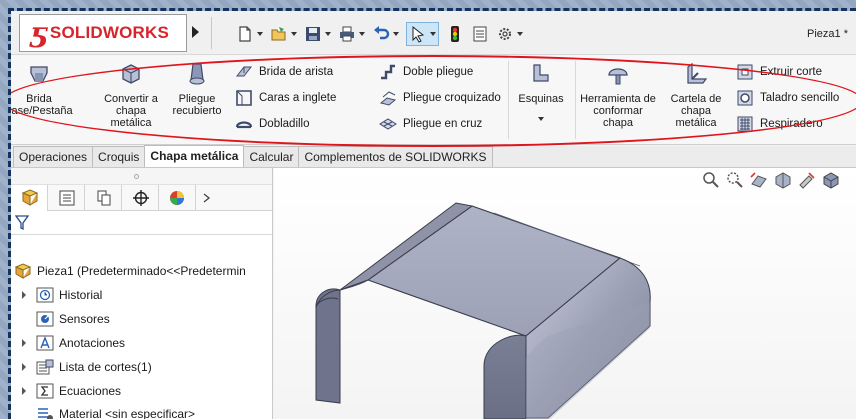 The height and width of the screenshot is (419, 856). Describe the element at coordinates (541, 74) in the screenshot. I see `corners-icon` at that location.